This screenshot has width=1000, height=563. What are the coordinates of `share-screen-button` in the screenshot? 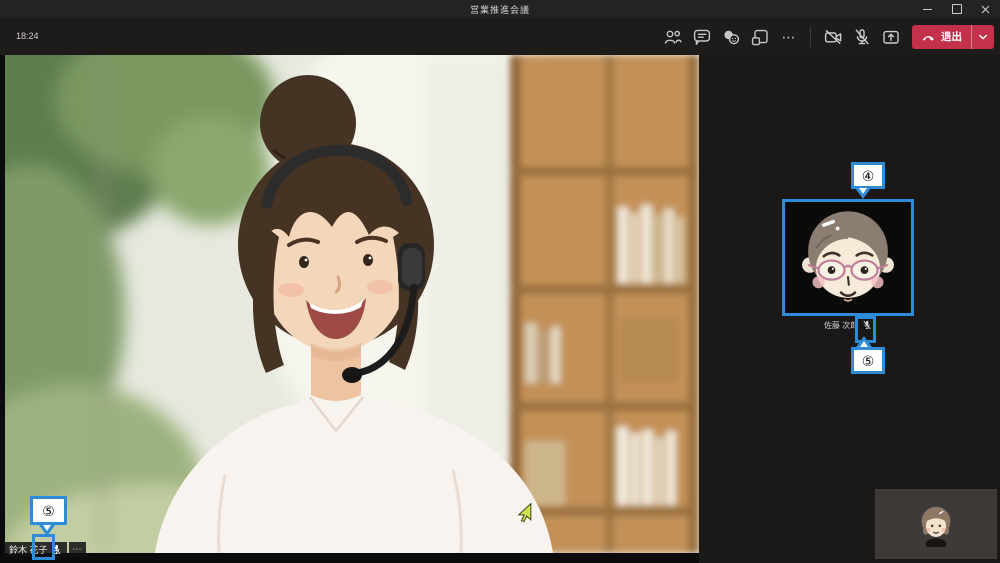 It's located at (890, 36).